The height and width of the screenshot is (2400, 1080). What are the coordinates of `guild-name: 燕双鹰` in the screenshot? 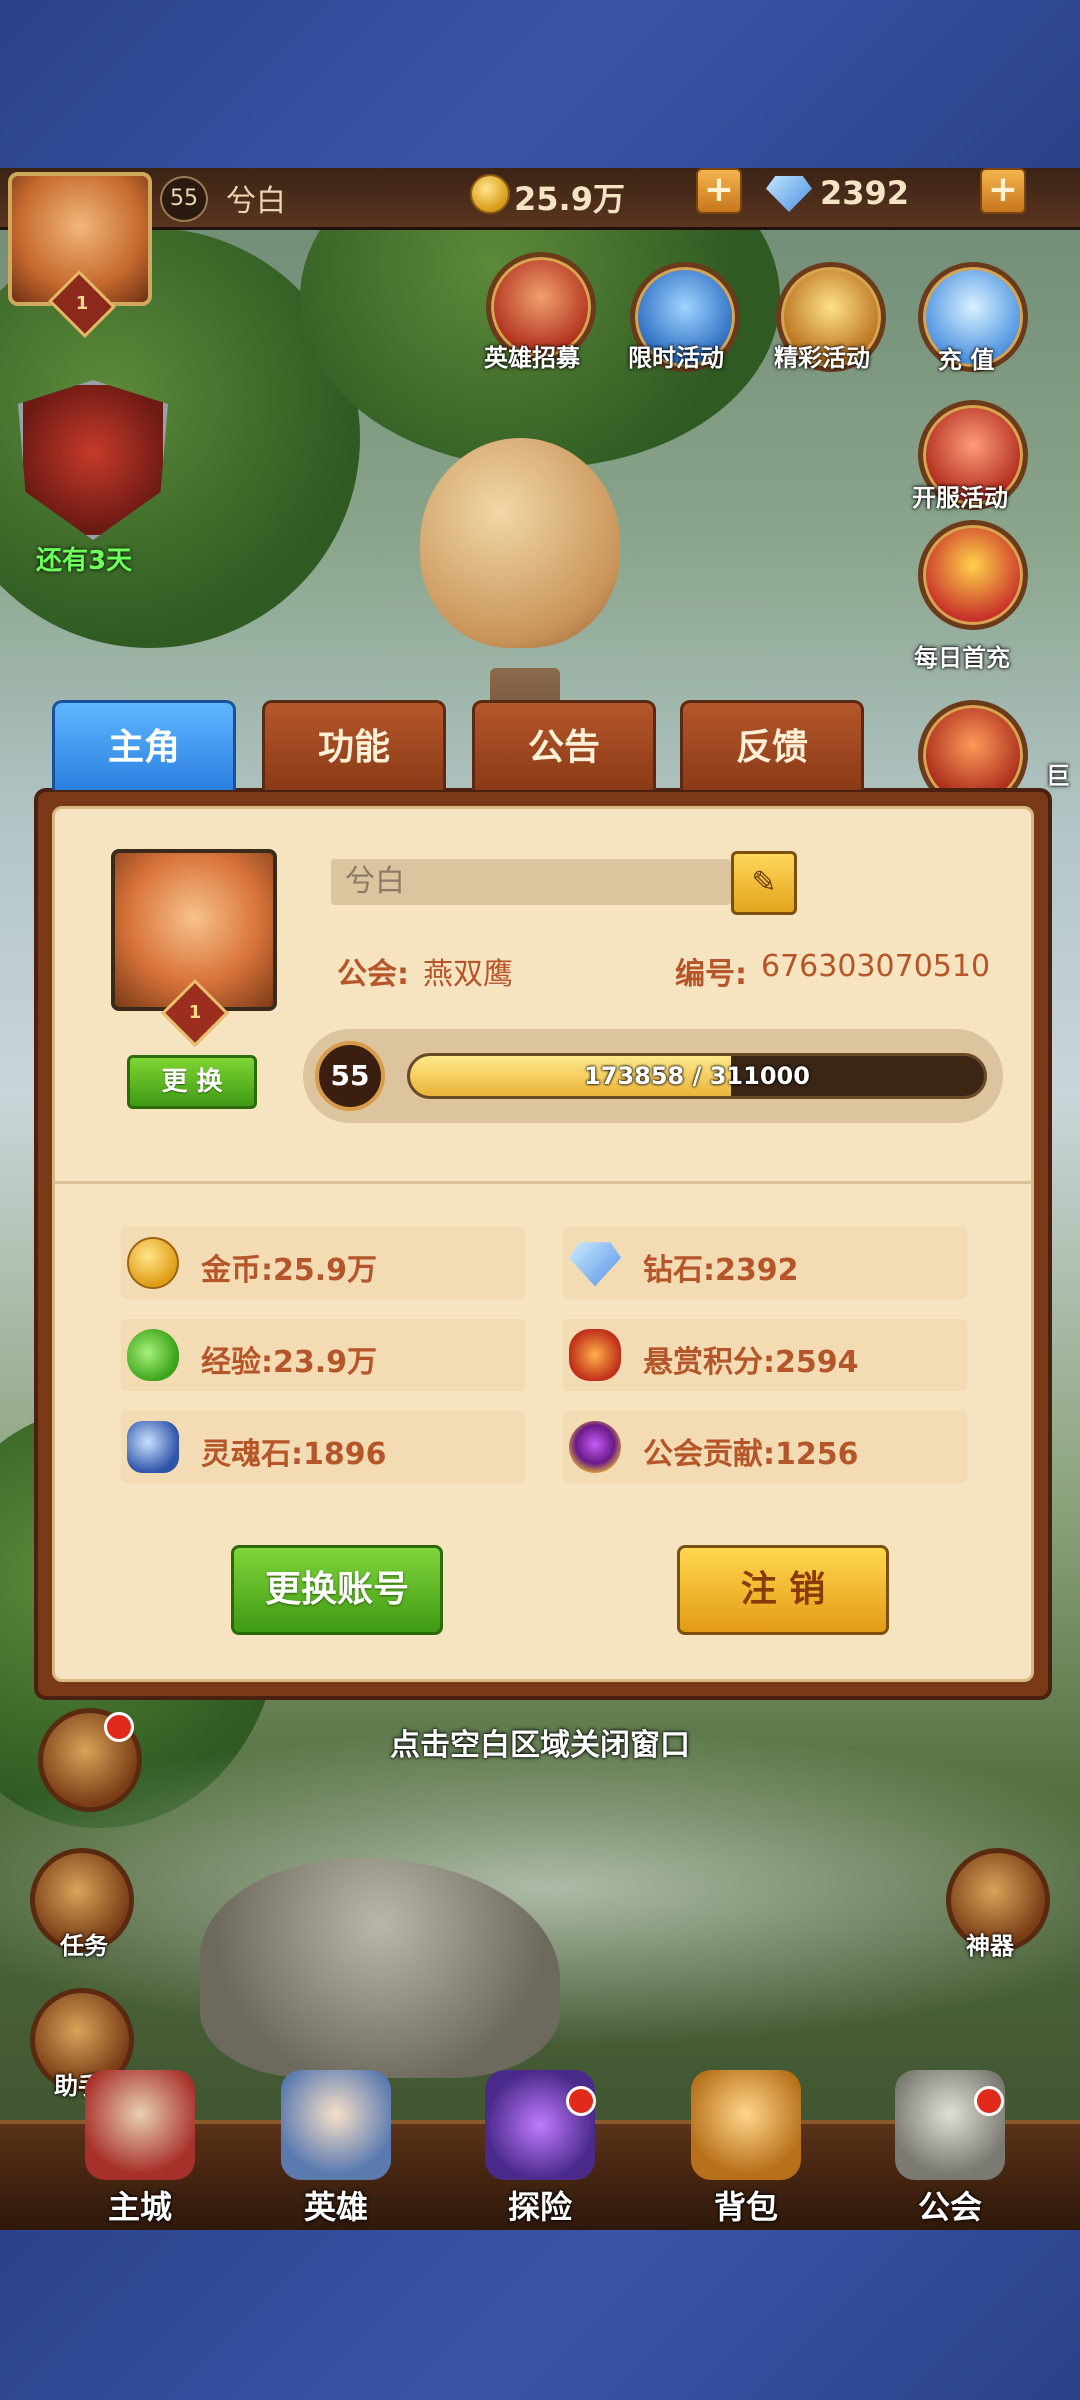 It's located at (468, 974).